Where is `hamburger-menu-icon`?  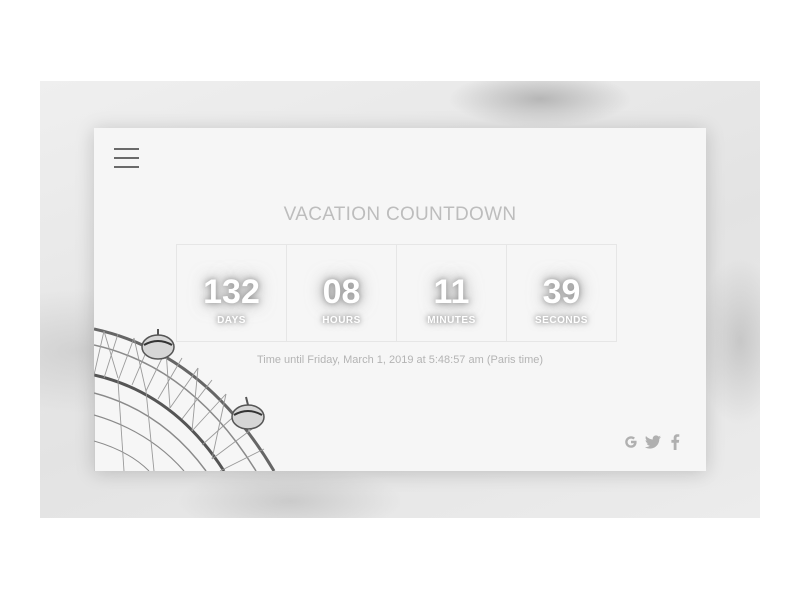 hamburger-menu-icon is located at coordinates (126, 149).